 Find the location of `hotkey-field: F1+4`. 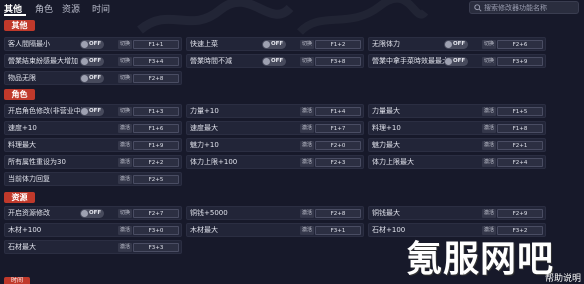

hotkey-field: F1+4 is located at coordinates (338, 111).